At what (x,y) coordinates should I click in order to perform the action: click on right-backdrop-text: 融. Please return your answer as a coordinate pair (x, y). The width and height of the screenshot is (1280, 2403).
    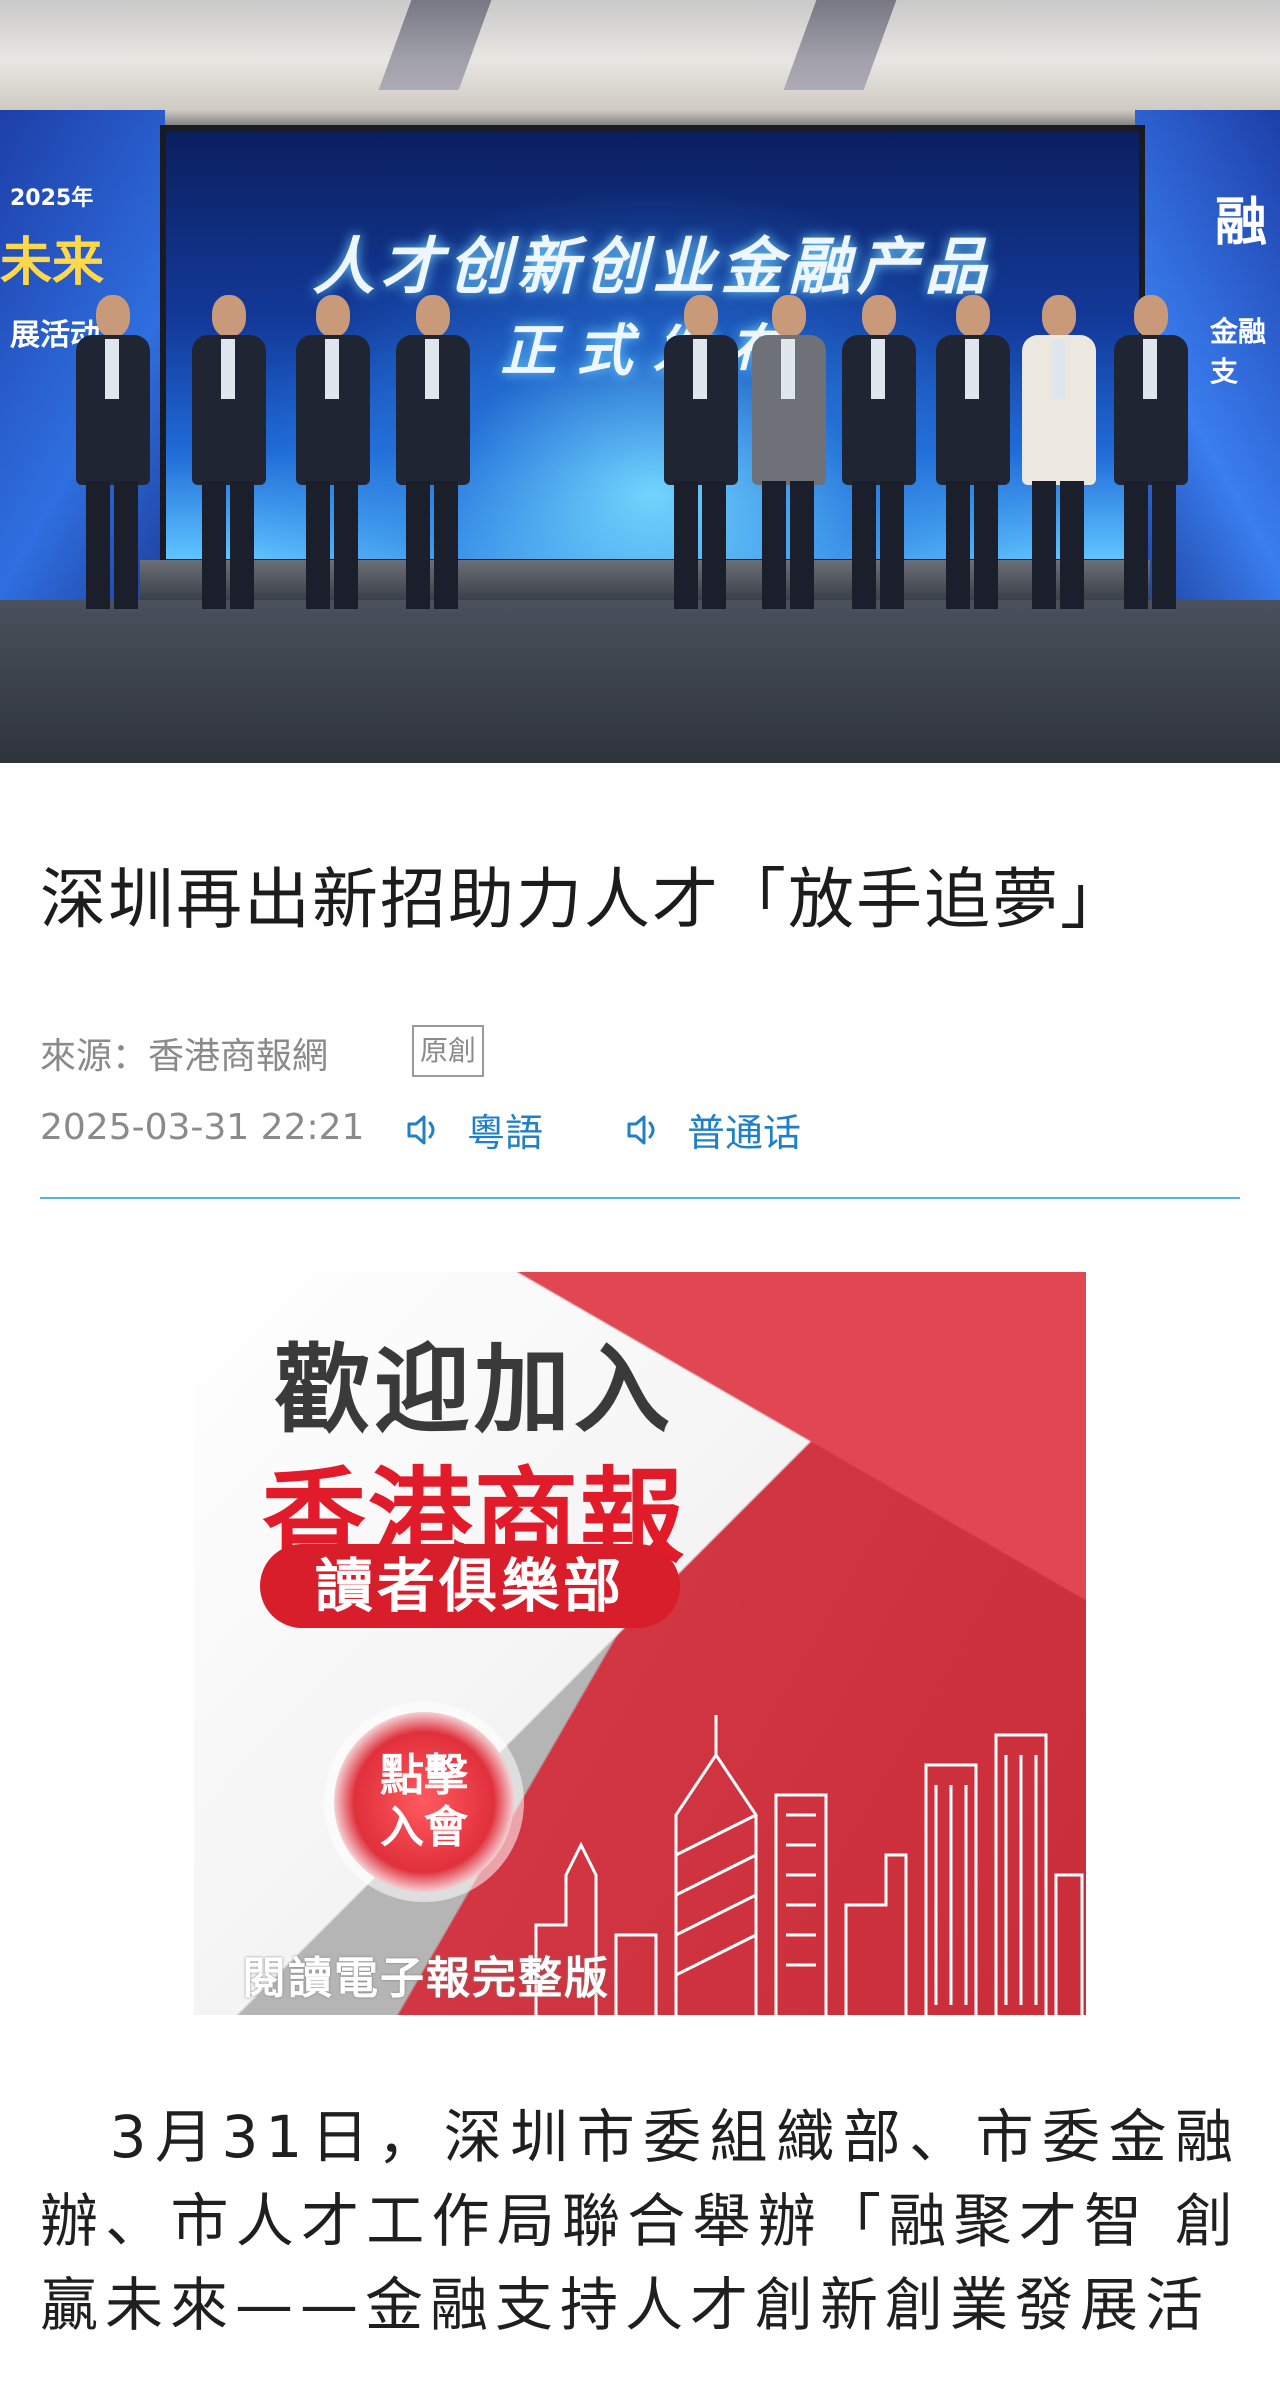
    Looking at the image, I should click on (1241, 223).